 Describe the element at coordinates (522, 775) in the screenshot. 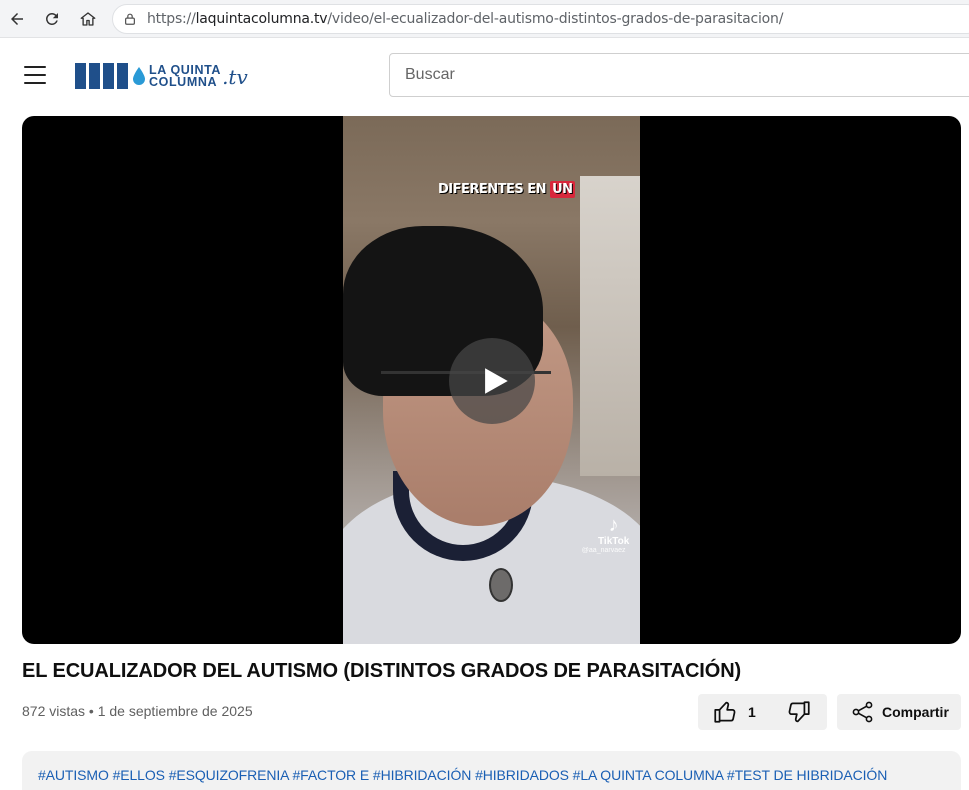

I see `tag-link: #HIBRIDADOS` at that location.